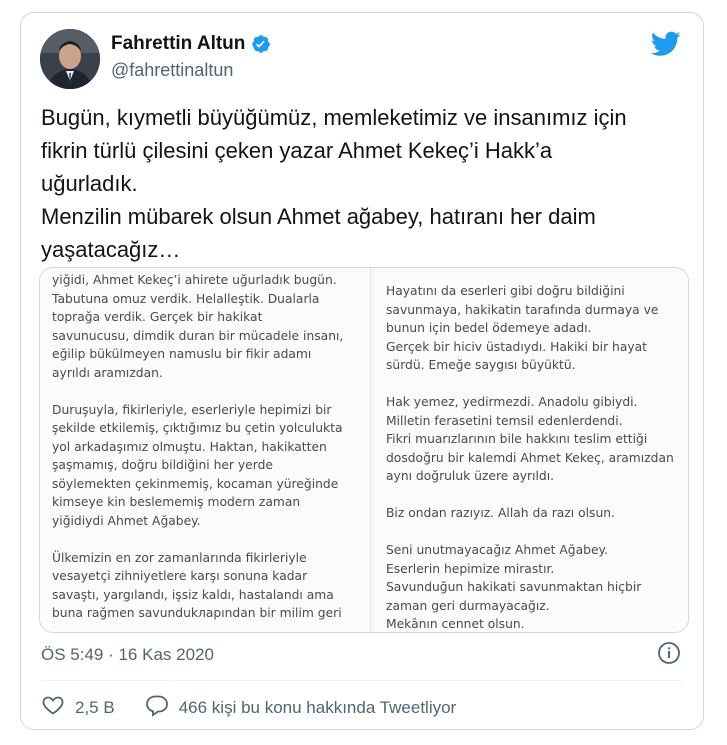 The width and height of the screenshot is (727, 745). What do you see at coordinates (178, 44) in the screenshot?
I see `author-name: Fahrettin Altun` at bounding box center [178, 44].